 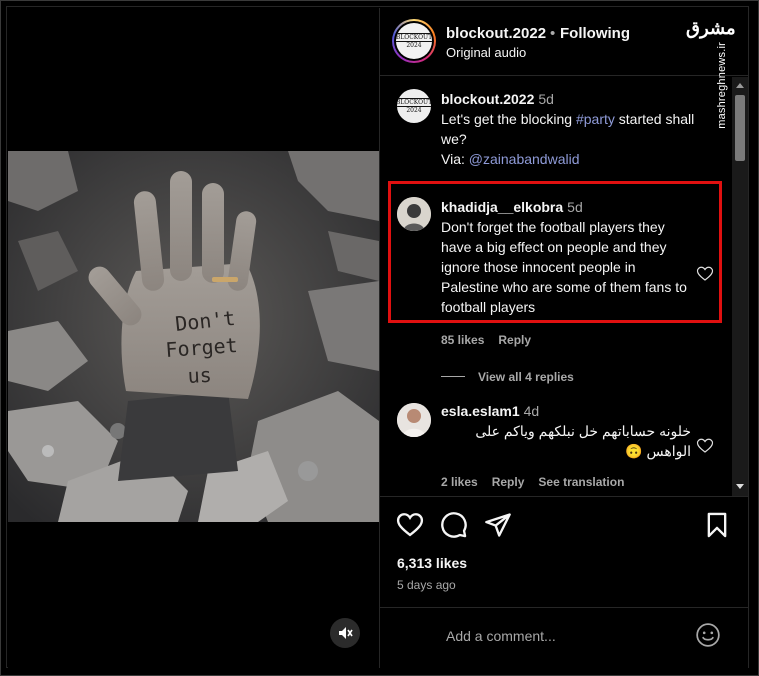 What do you see at coordinates (453, 376) in the screenshot?
I see `replies-line` at bounding box center [453, 376].